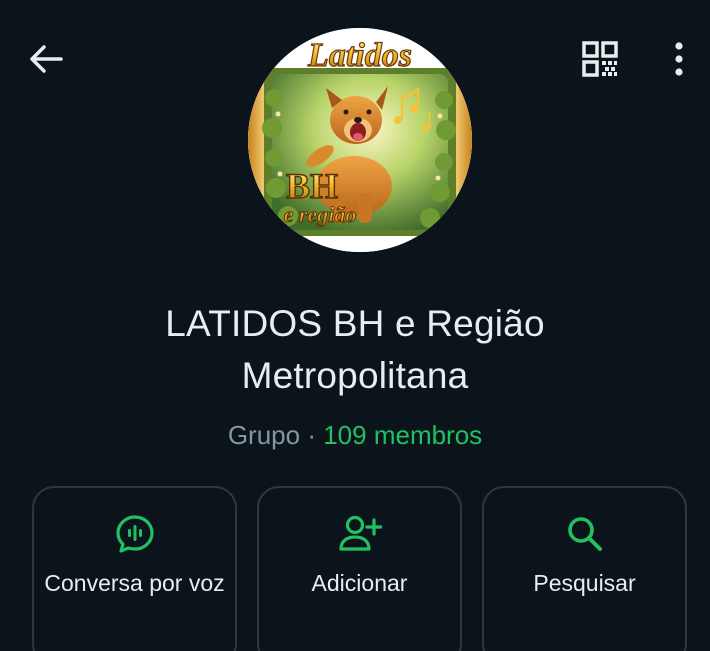 The image size is (710, 651). I want to click on search-icon-wrap, so click(584, 534).